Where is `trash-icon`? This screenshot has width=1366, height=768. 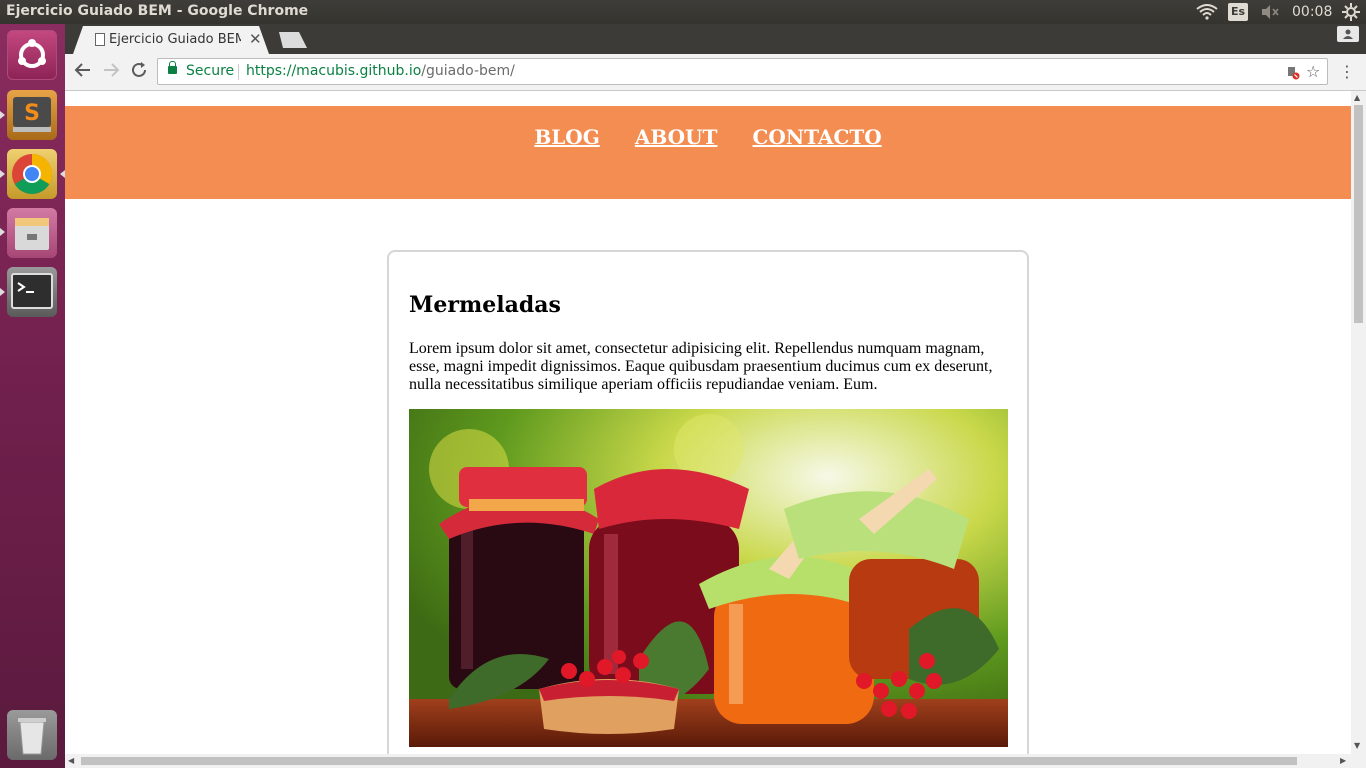
trash-icon is located at coordinates (32, 735).